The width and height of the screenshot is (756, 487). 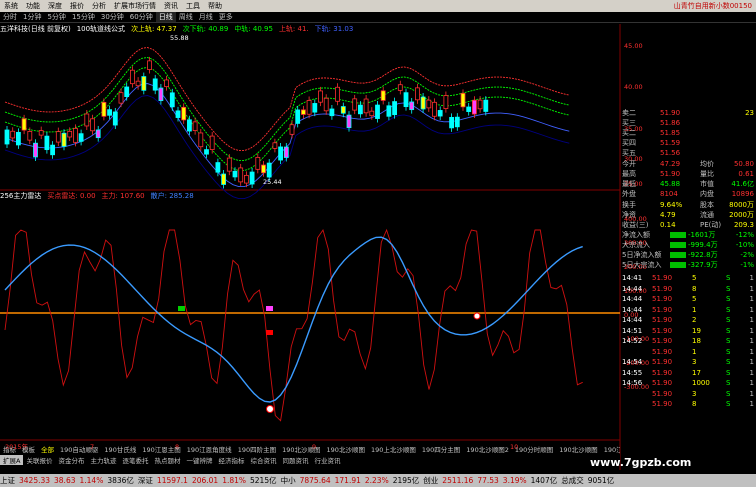 I want to click on indicator-tab: 190北沙顺图2, so click(x=487, y=449).